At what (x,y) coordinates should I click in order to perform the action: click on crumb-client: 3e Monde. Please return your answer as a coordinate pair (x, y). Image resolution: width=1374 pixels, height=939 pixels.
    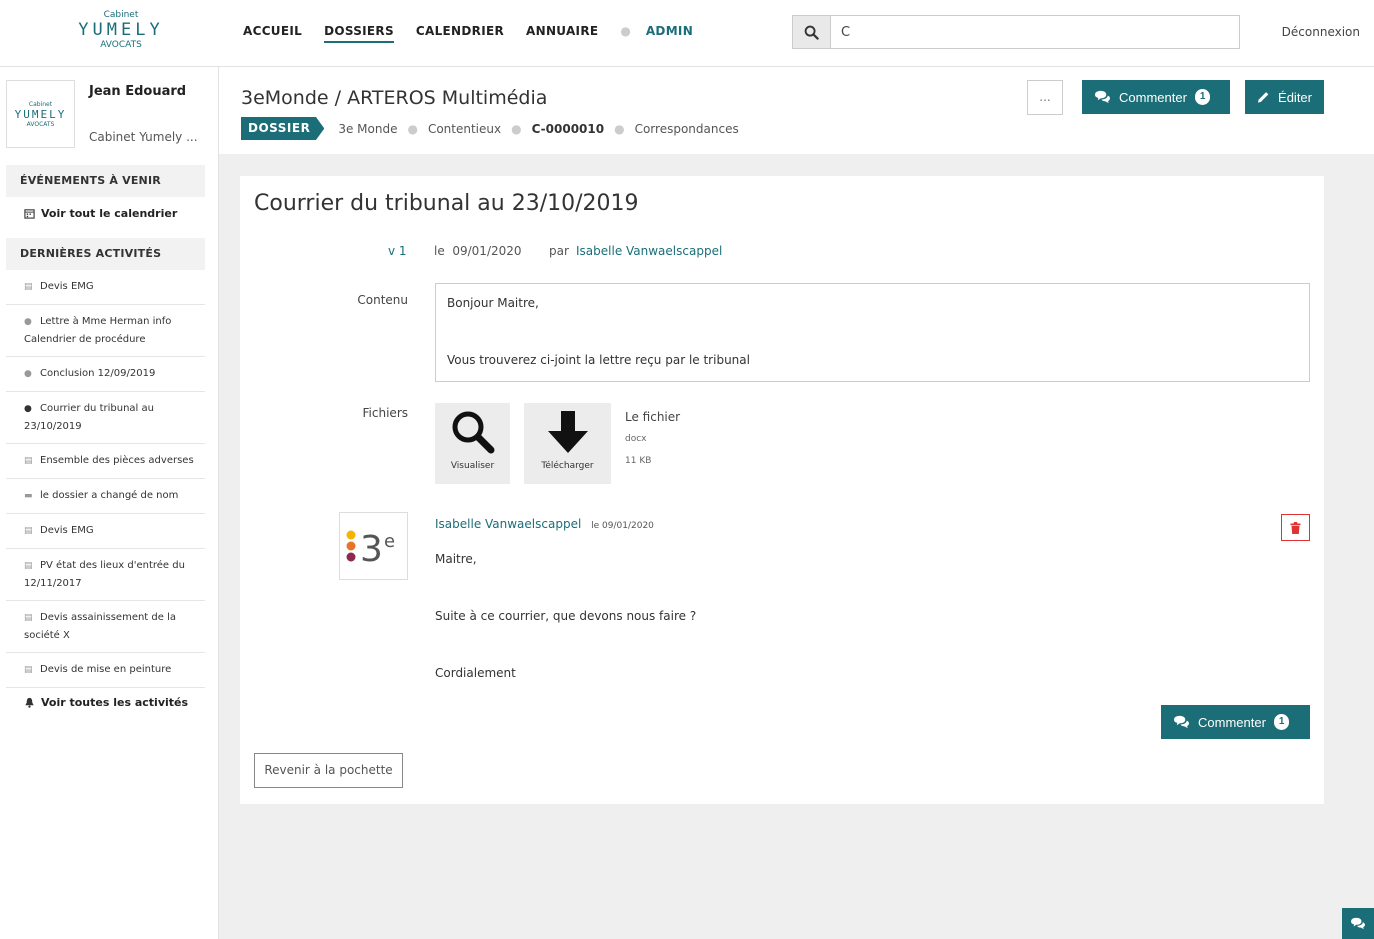
    Looking at the image, I should click on (367, 129).